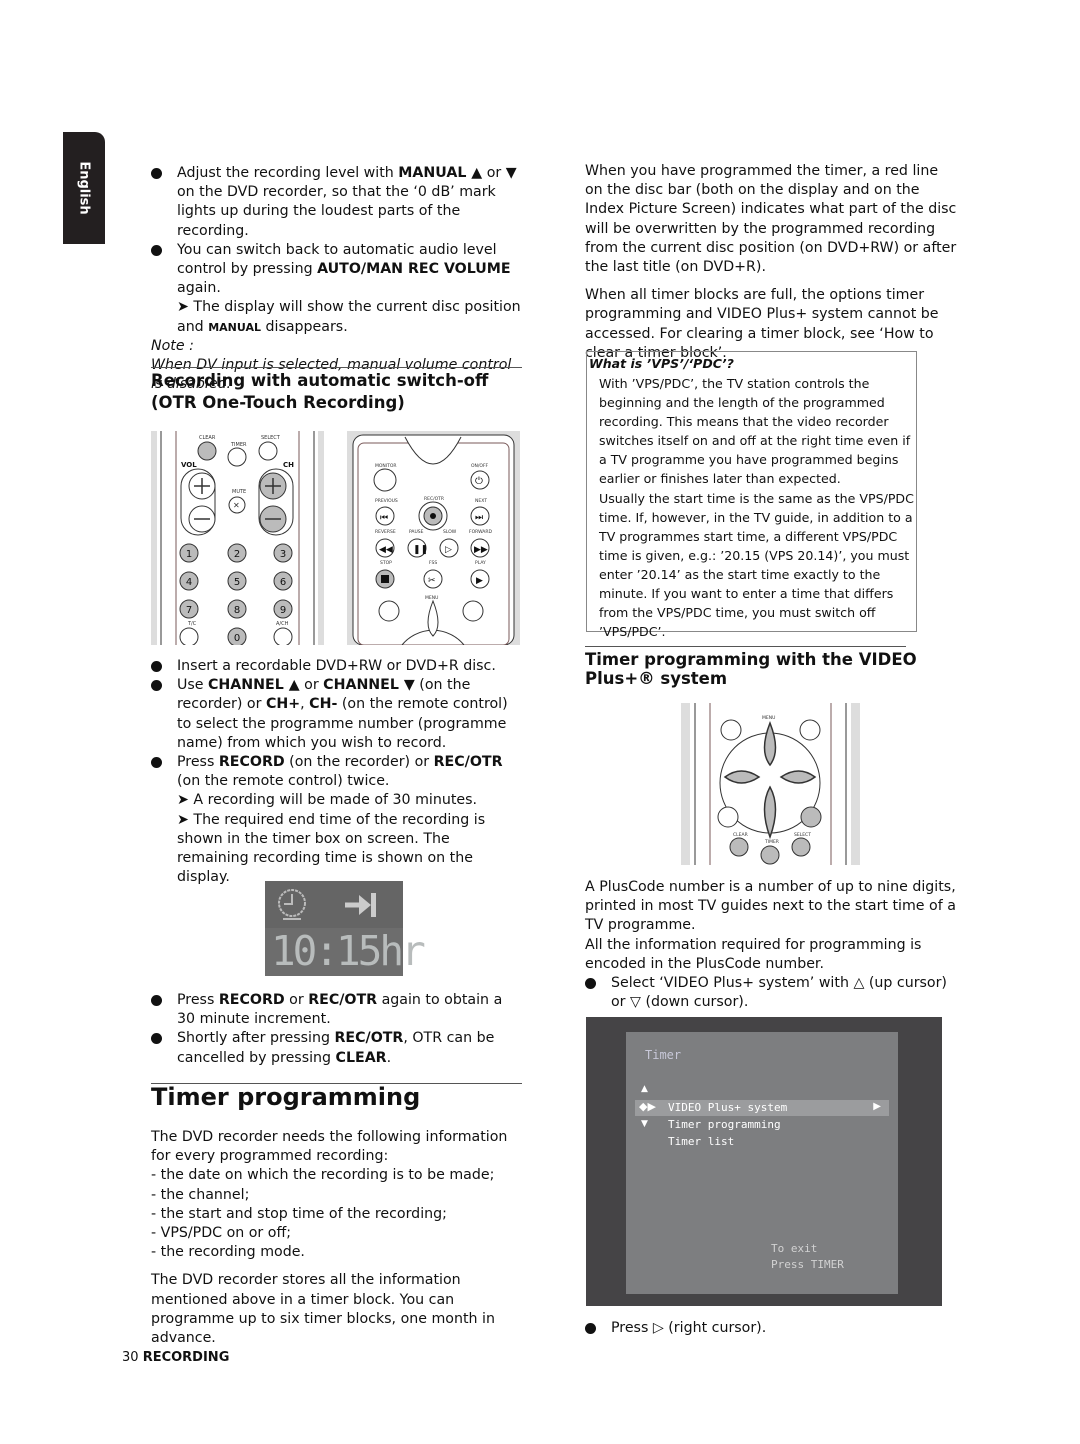 This screenshot has height=1444, width=1080. Describe the element at coordinates (480, 532) in the screenshot. I see `forward-label: FORWARD` at that location.